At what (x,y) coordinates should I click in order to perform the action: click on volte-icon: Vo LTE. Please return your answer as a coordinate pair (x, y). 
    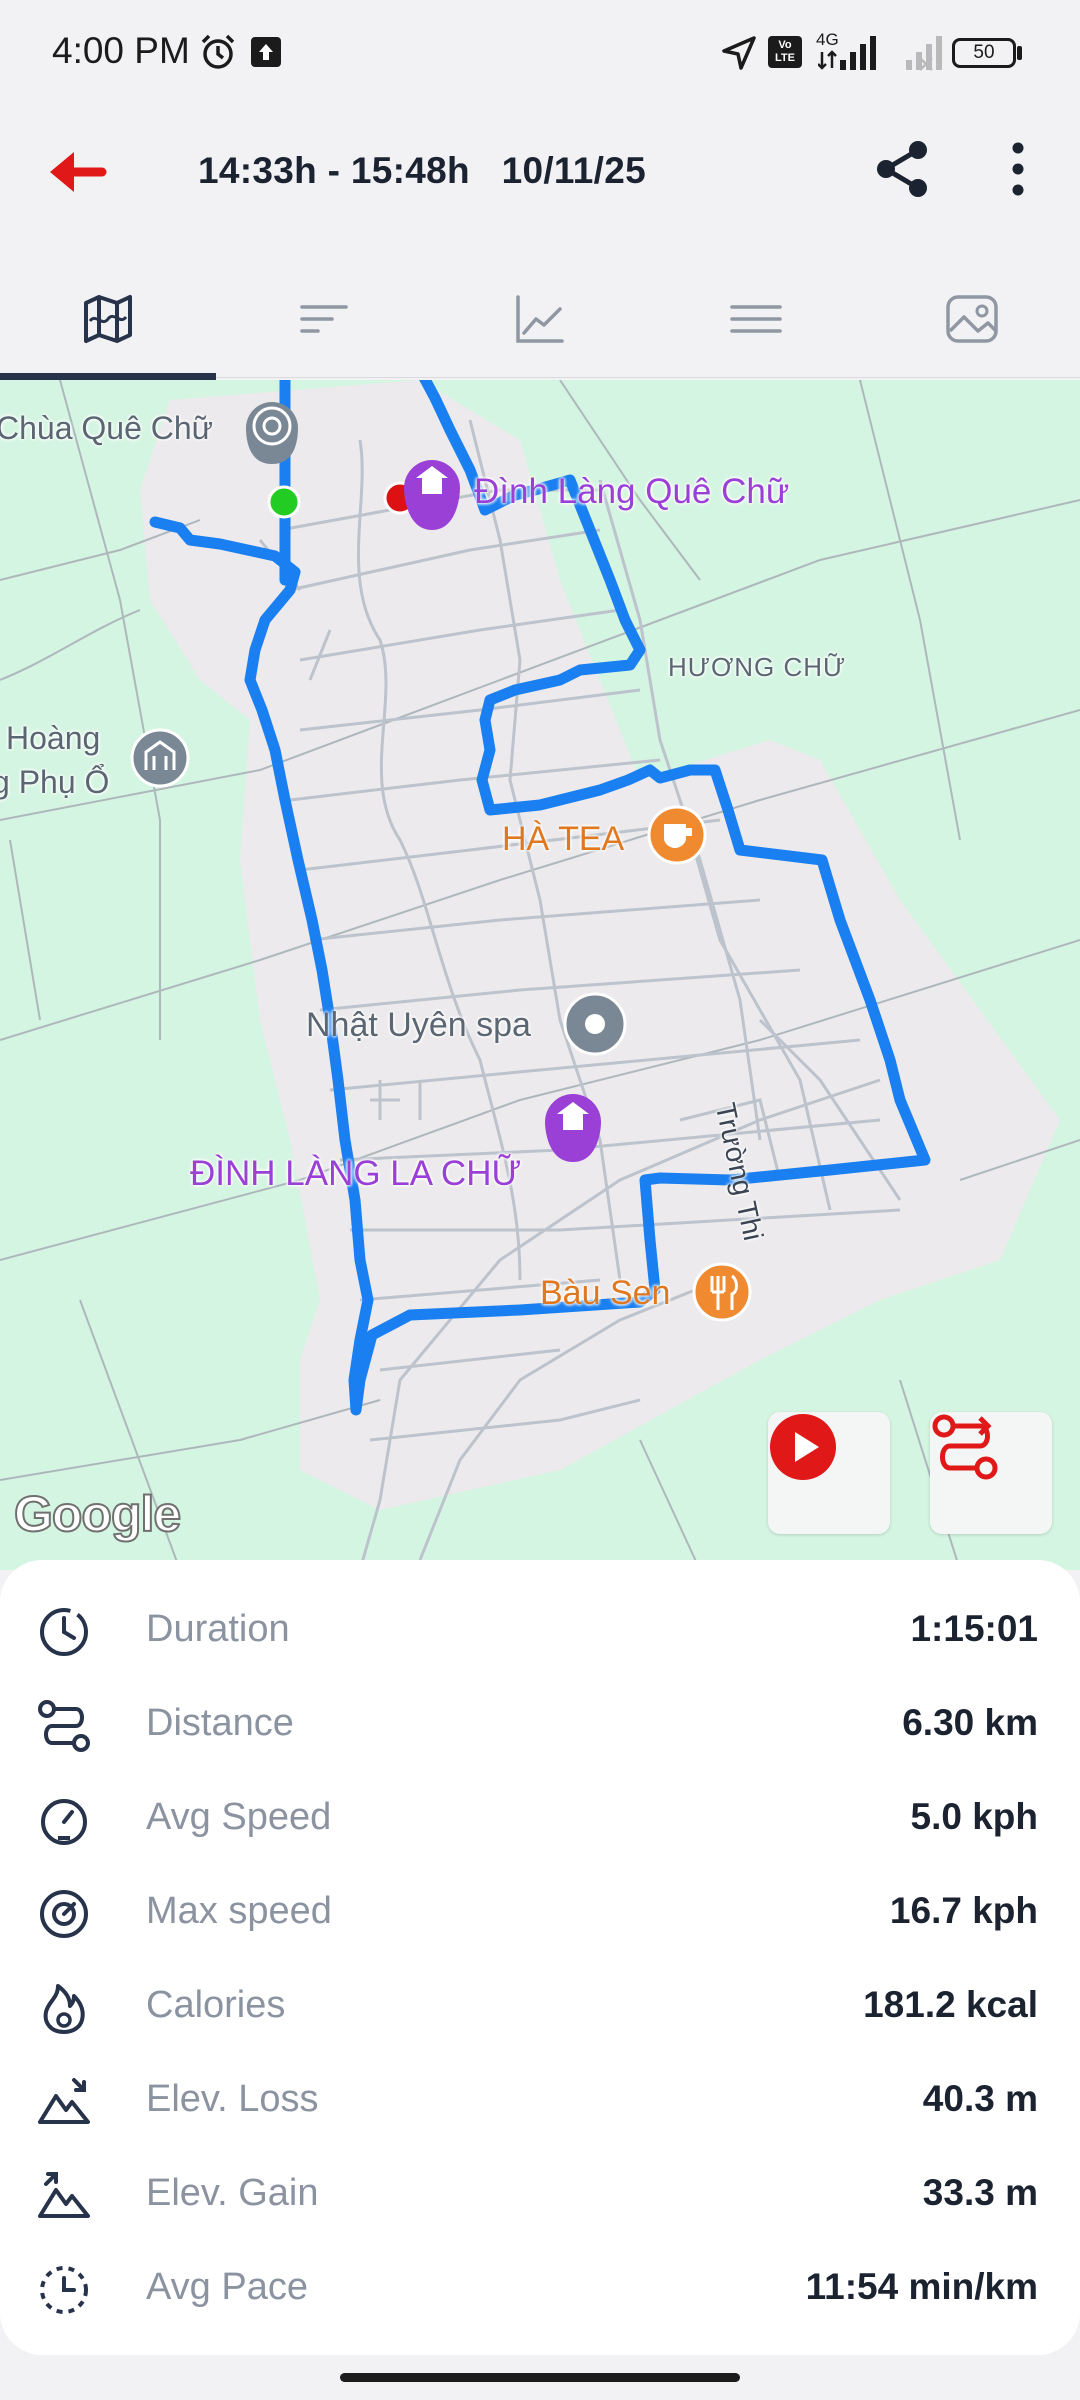
    Looking at the image, I should click on (785, 52).